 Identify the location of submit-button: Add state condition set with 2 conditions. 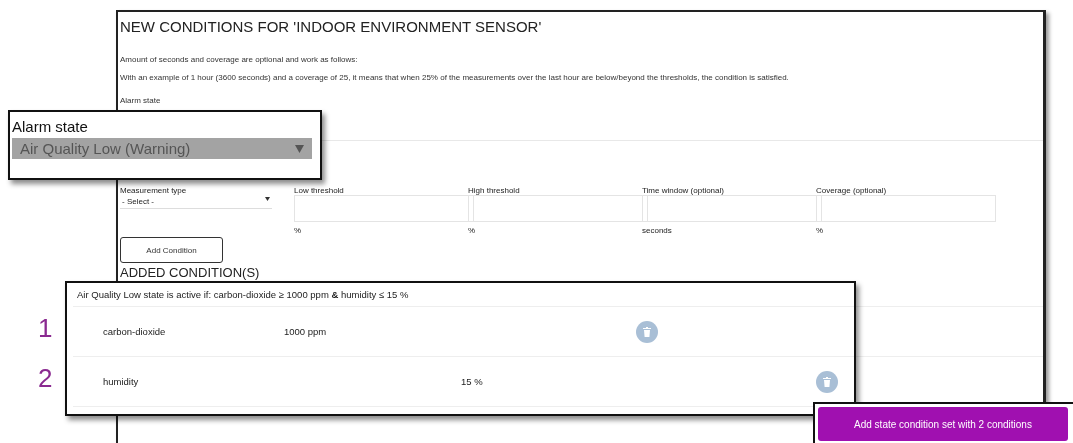
(943, 424).